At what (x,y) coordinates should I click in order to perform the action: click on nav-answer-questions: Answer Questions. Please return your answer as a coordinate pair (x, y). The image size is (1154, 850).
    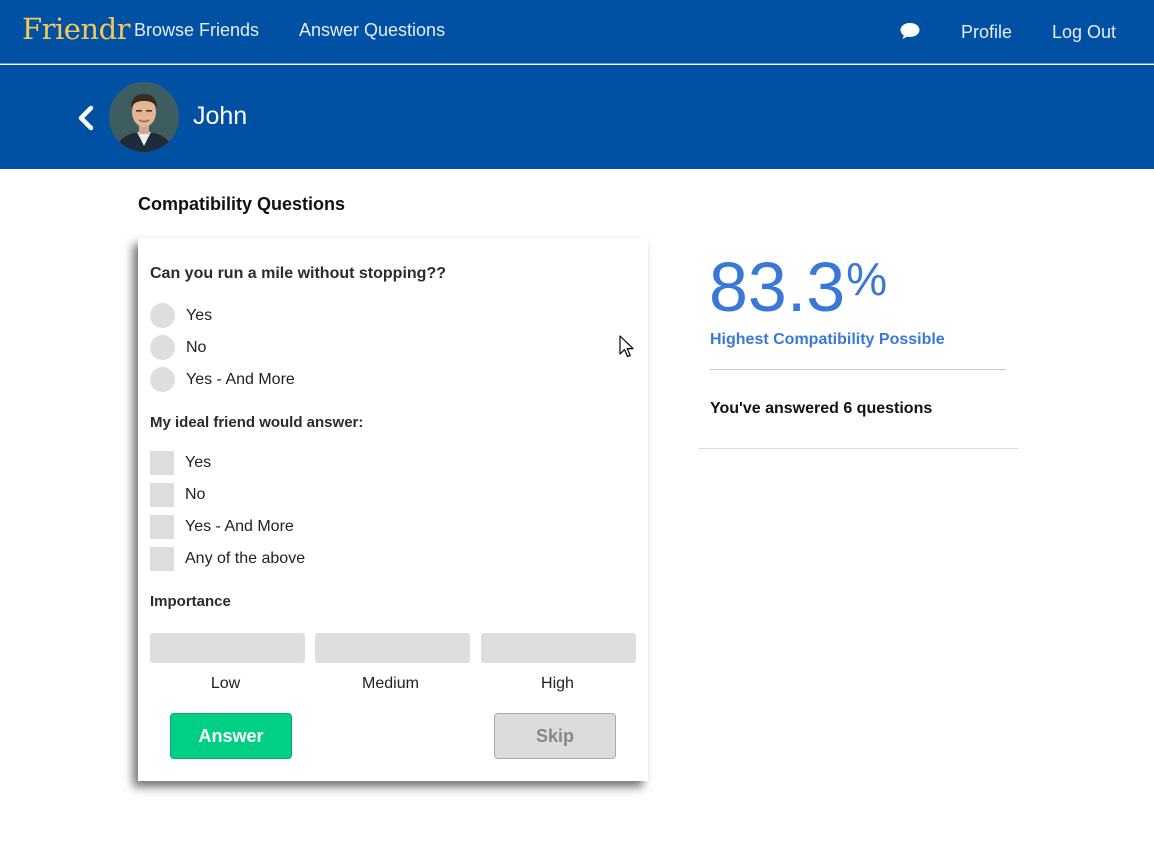
    Looking at the image, I should click on (372, 30).